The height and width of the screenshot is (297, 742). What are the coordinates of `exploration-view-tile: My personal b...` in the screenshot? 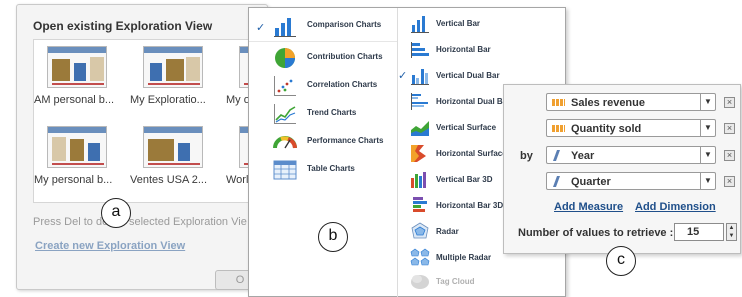 It's located at (78, 156).